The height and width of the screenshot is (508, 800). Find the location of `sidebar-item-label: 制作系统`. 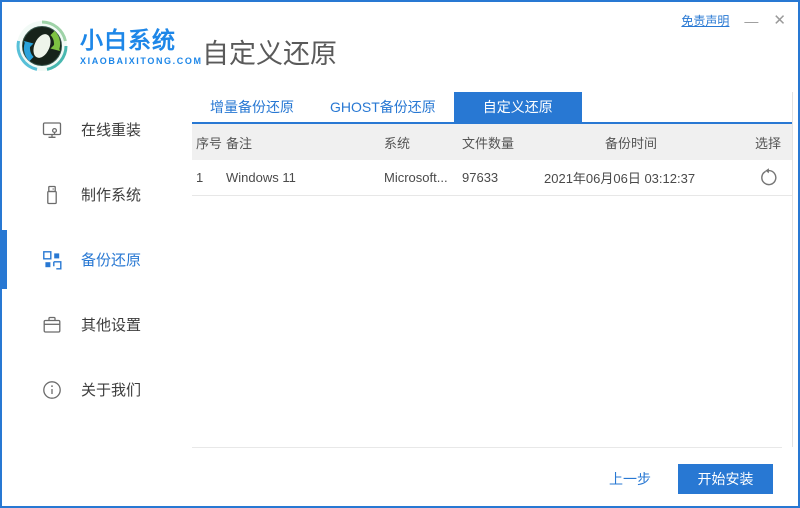

sidebar-item-label: 制作系统 is located at coordinates (111, 195).